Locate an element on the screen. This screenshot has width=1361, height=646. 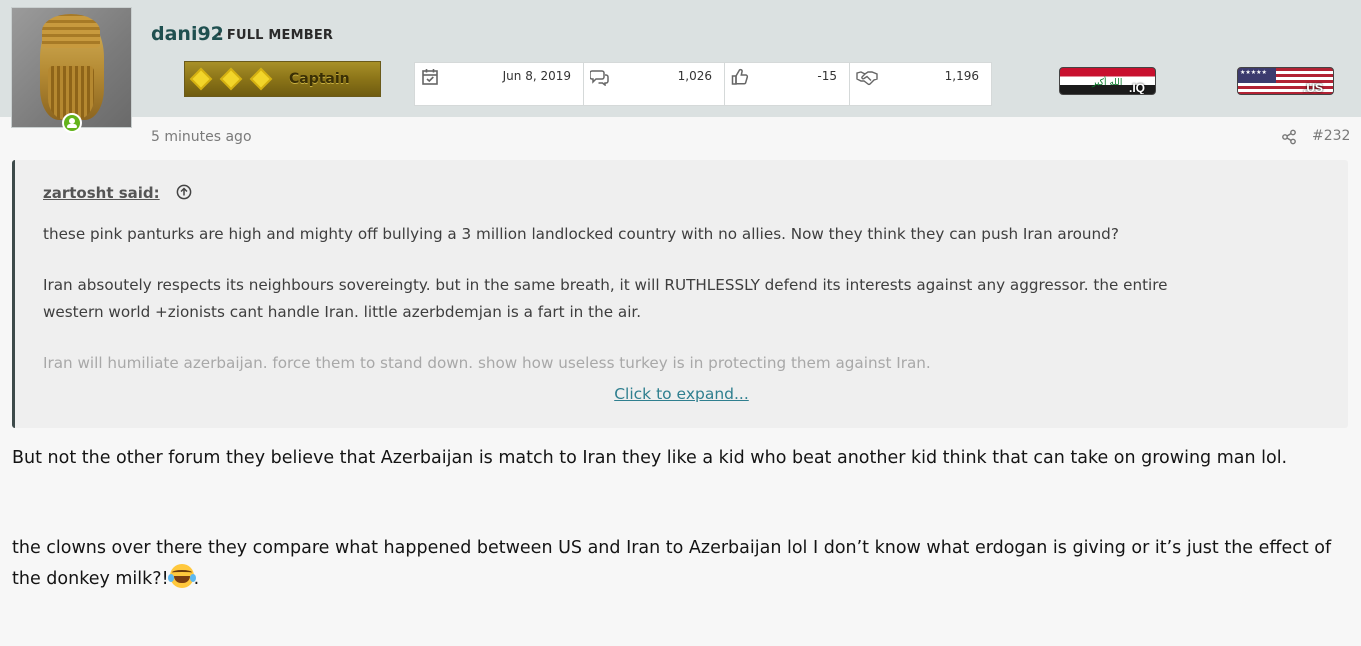
post-timestamp: 5 minutes ago is located at coordinates (201, 137).